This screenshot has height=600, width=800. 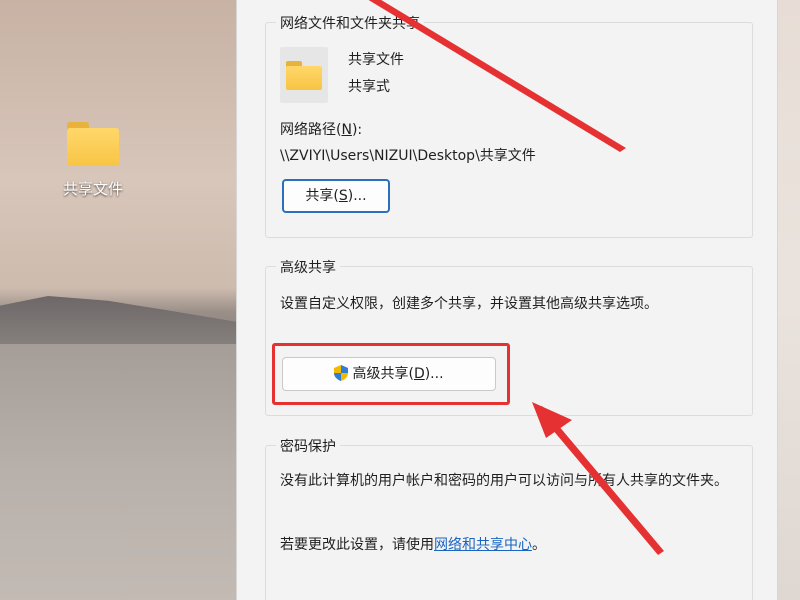 I want to click on network-sharing-legend: 网络文件和文件夹共享, so click(x=350, y=23).